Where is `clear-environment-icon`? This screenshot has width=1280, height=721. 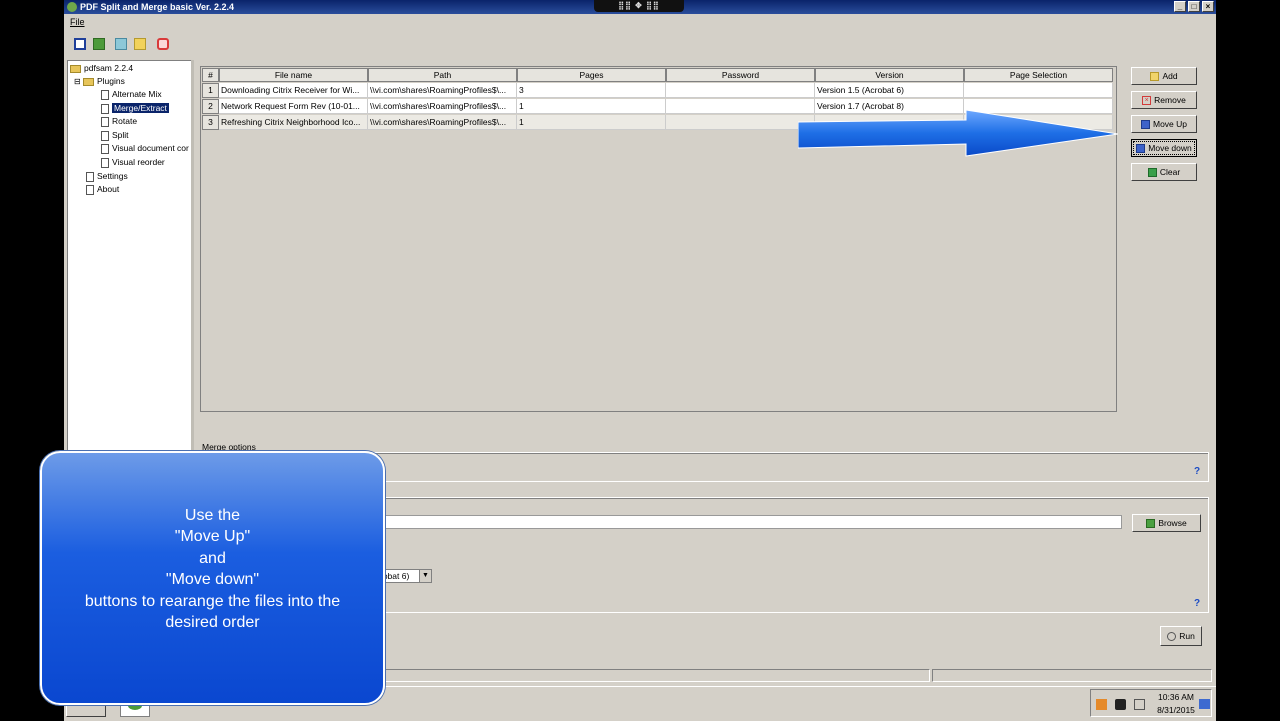 clear-environment-icon is located at coordinates (140, 44).